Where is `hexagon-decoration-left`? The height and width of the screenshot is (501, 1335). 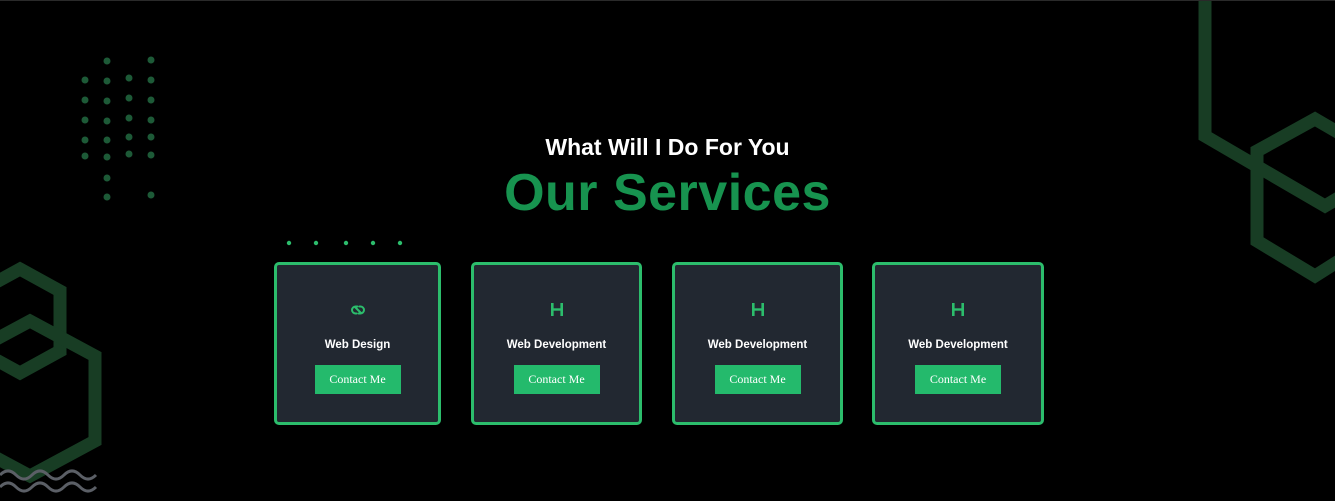 hexagon-decoration-left is located at coordinates (51, 377).